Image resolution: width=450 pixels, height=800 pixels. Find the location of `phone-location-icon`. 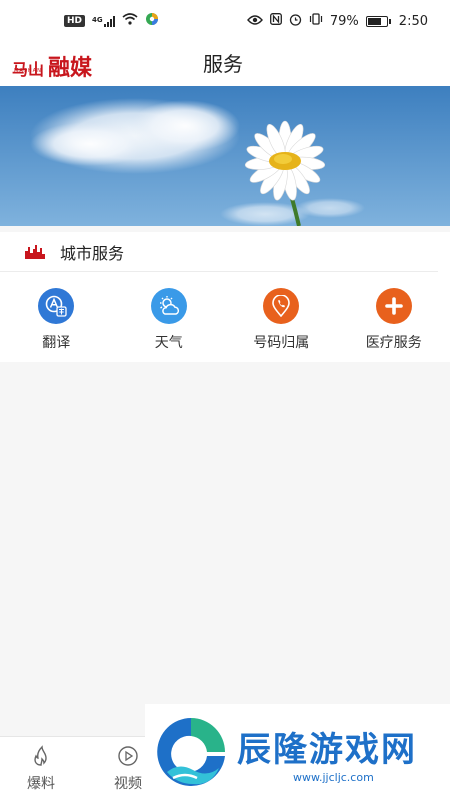

phone-location-icon is located at coordinates (281, 306).